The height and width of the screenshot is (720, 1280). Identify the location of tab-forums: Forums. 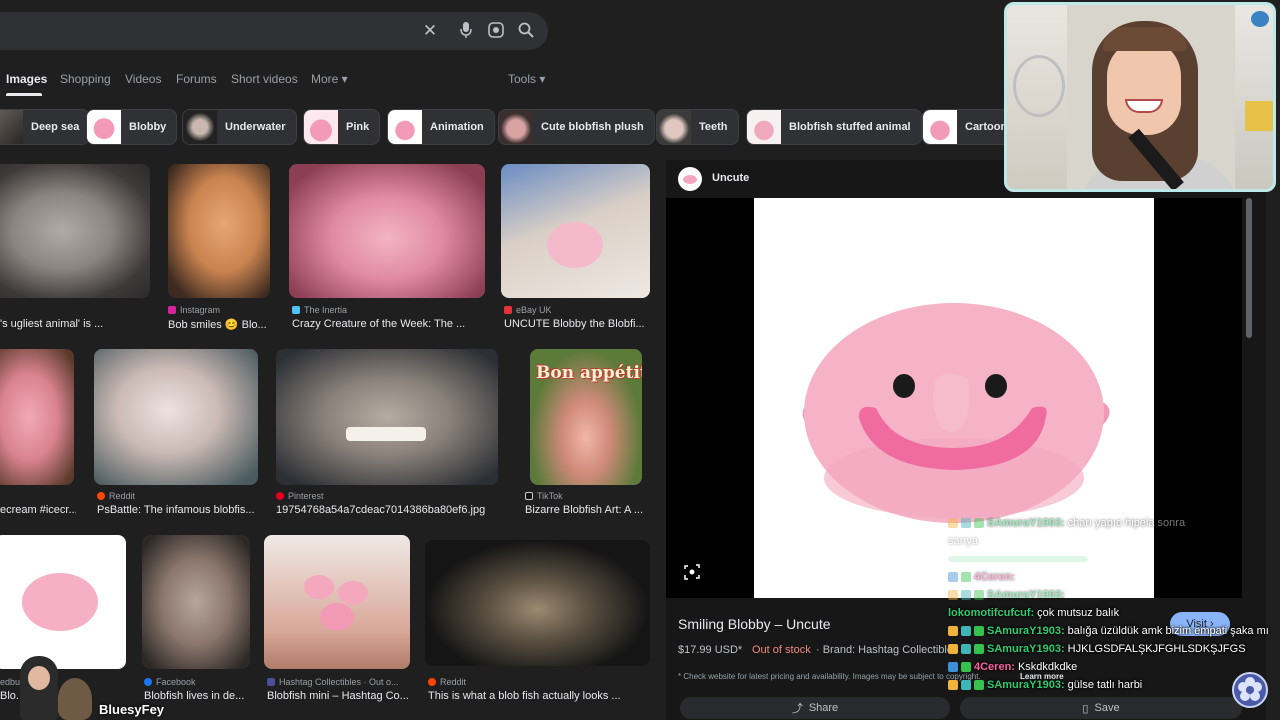
(196, 79).